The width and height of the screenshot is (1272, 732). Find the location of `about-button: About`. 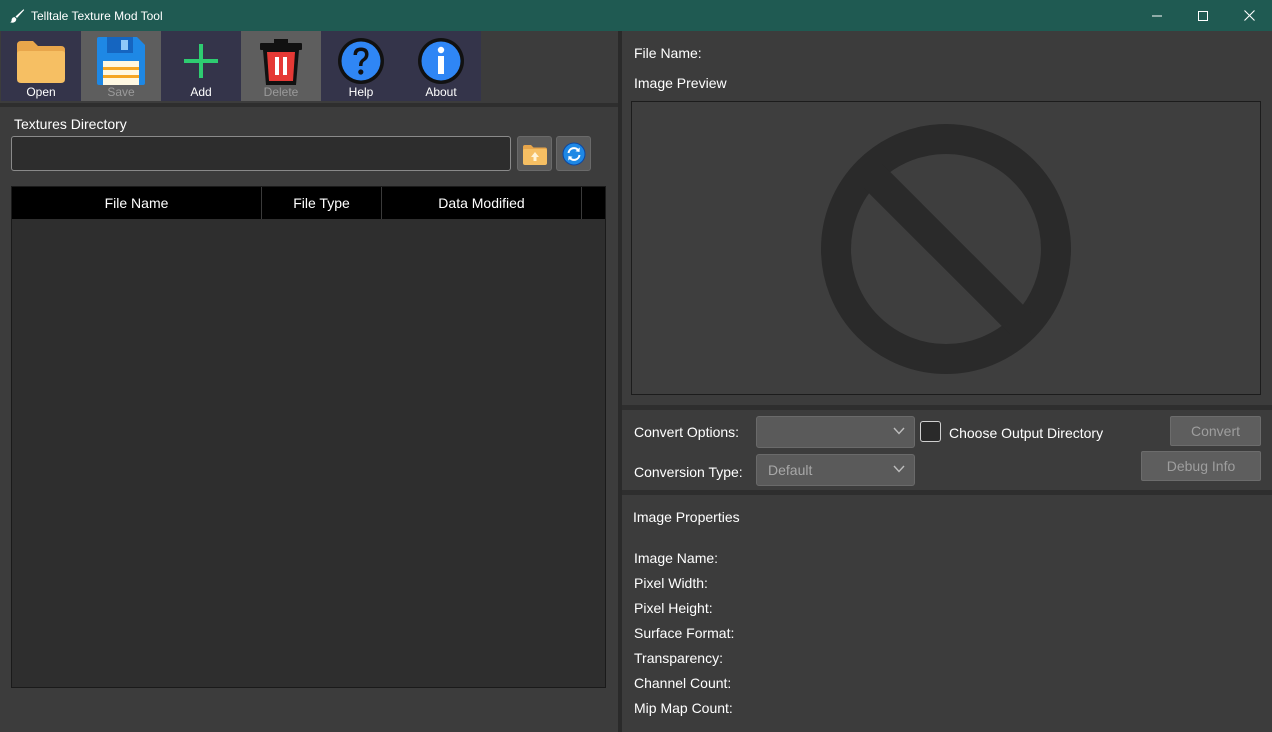

about-button: About is located at coordinates (441, 66).